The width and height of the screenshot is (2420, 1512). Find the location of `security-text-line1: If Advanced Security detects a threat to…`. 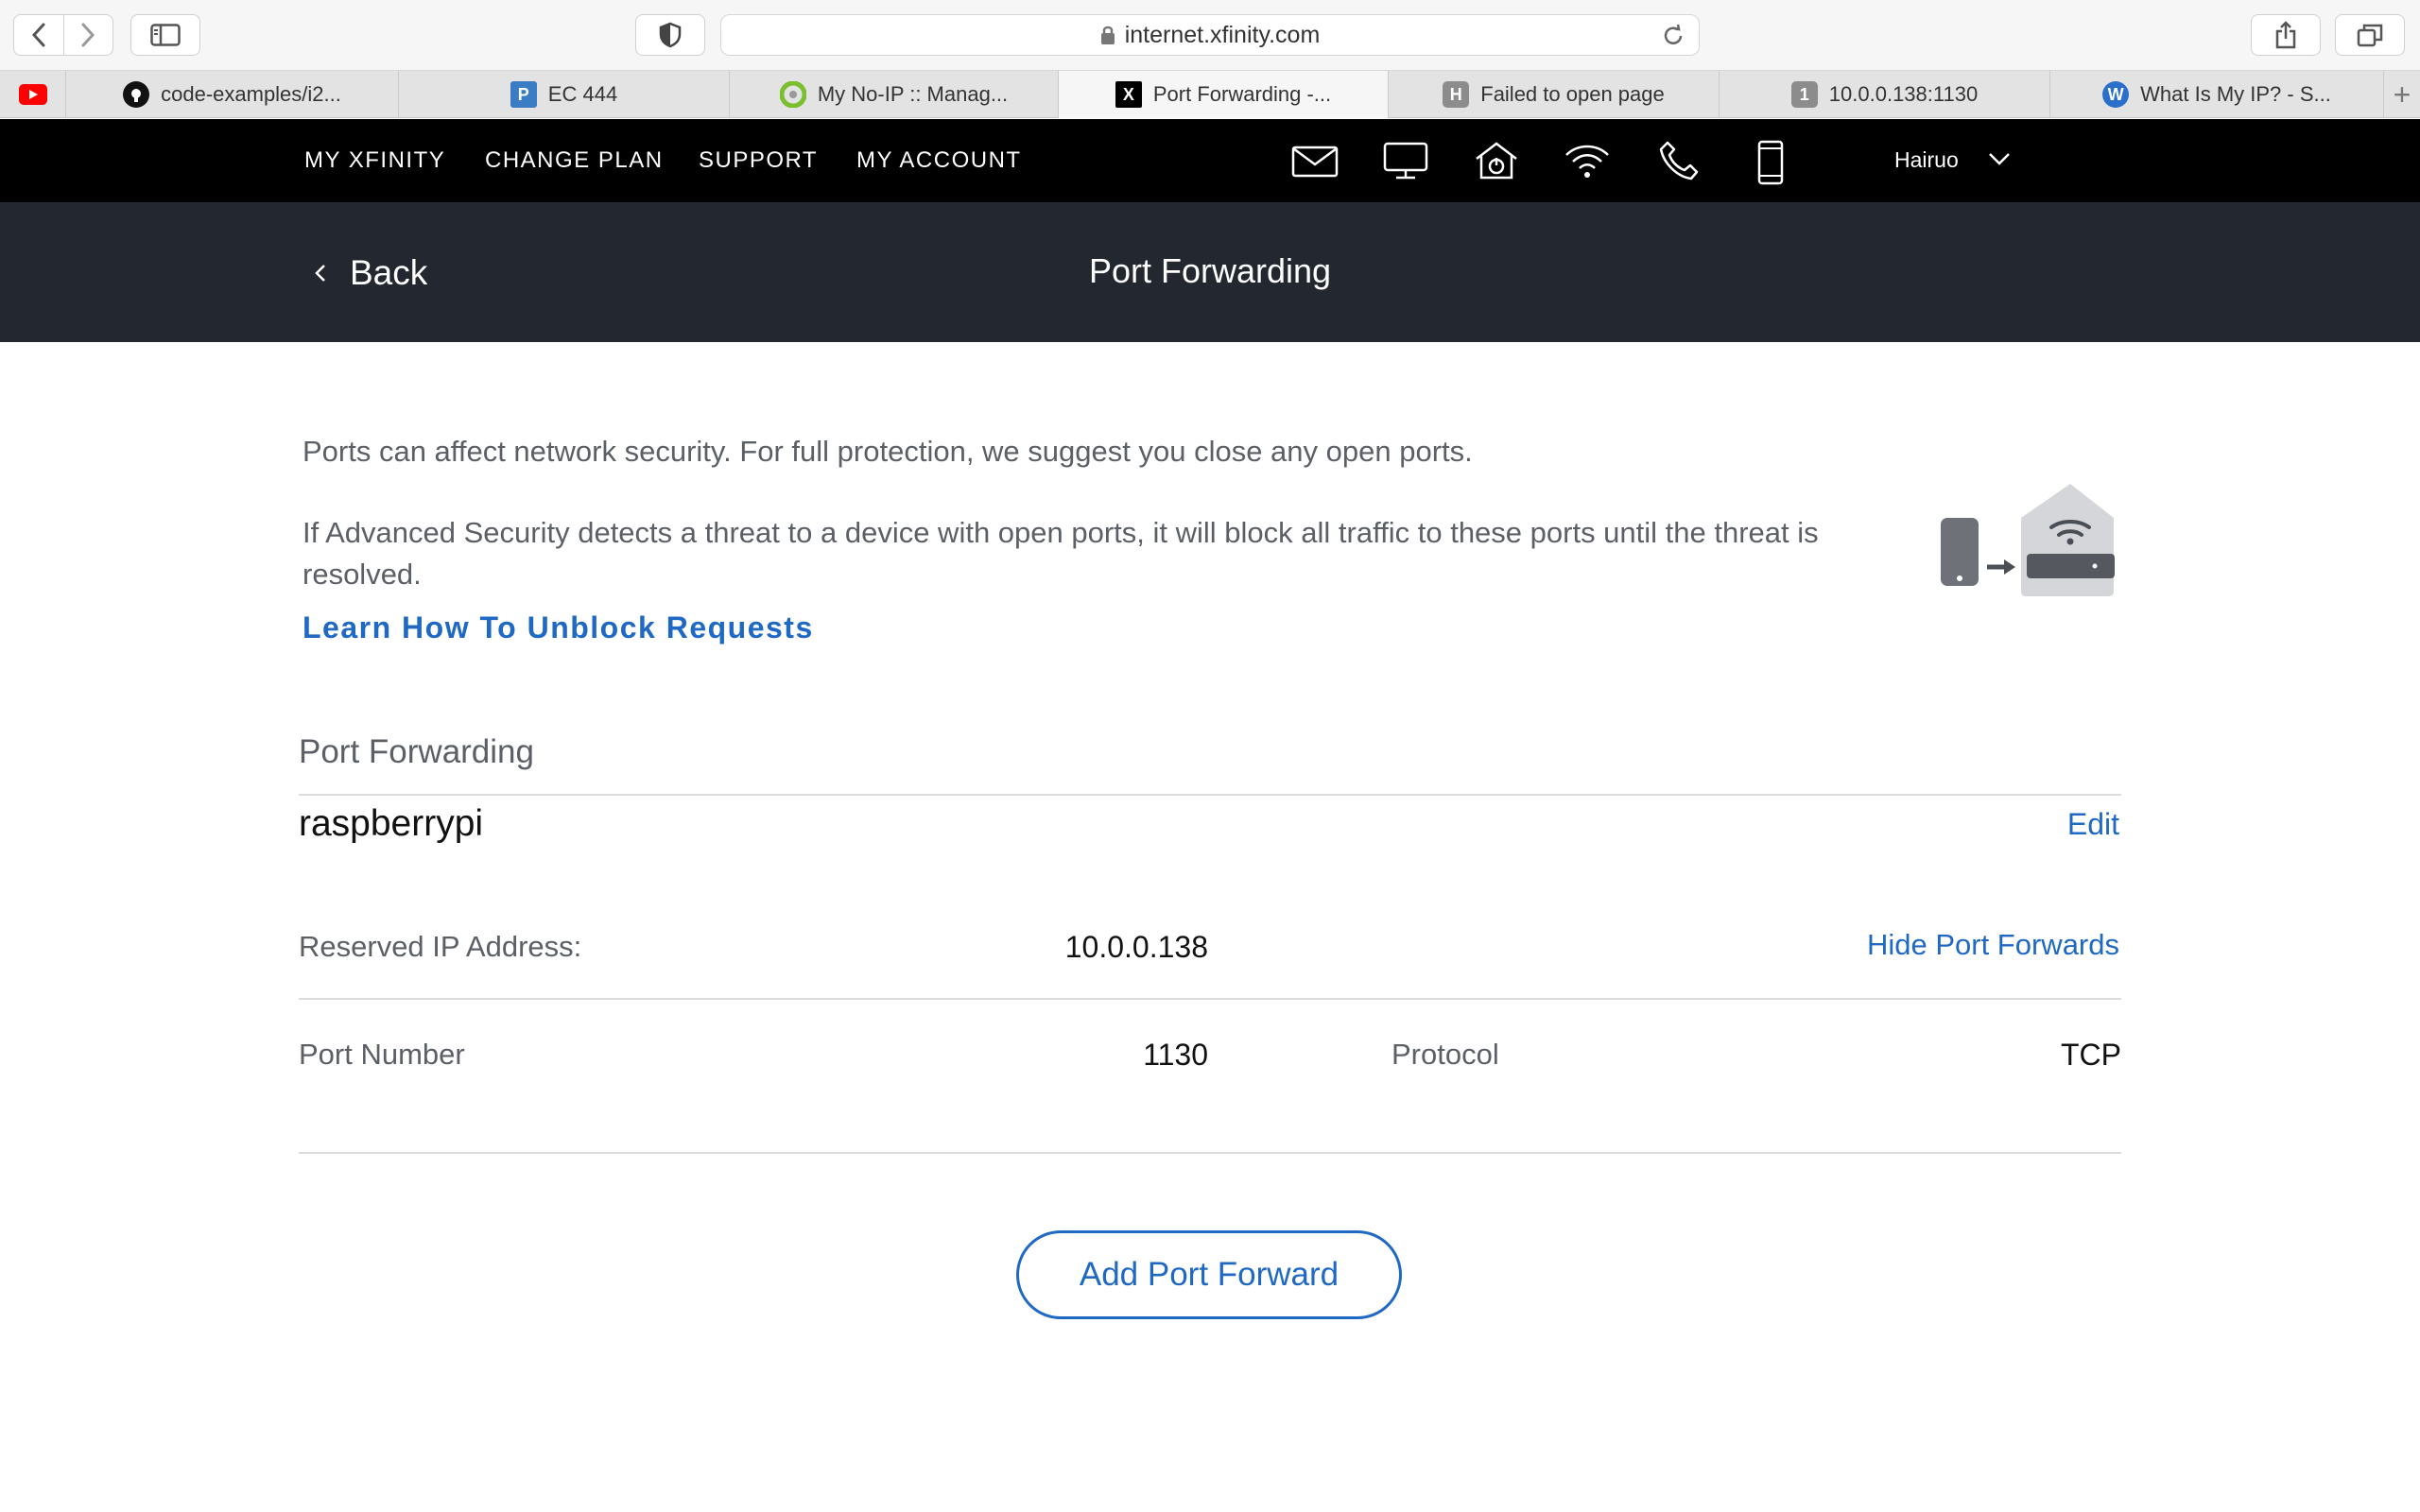

security-text-line1: If Advanced Security detects a threat to… is located at coordinates (1060, 532).